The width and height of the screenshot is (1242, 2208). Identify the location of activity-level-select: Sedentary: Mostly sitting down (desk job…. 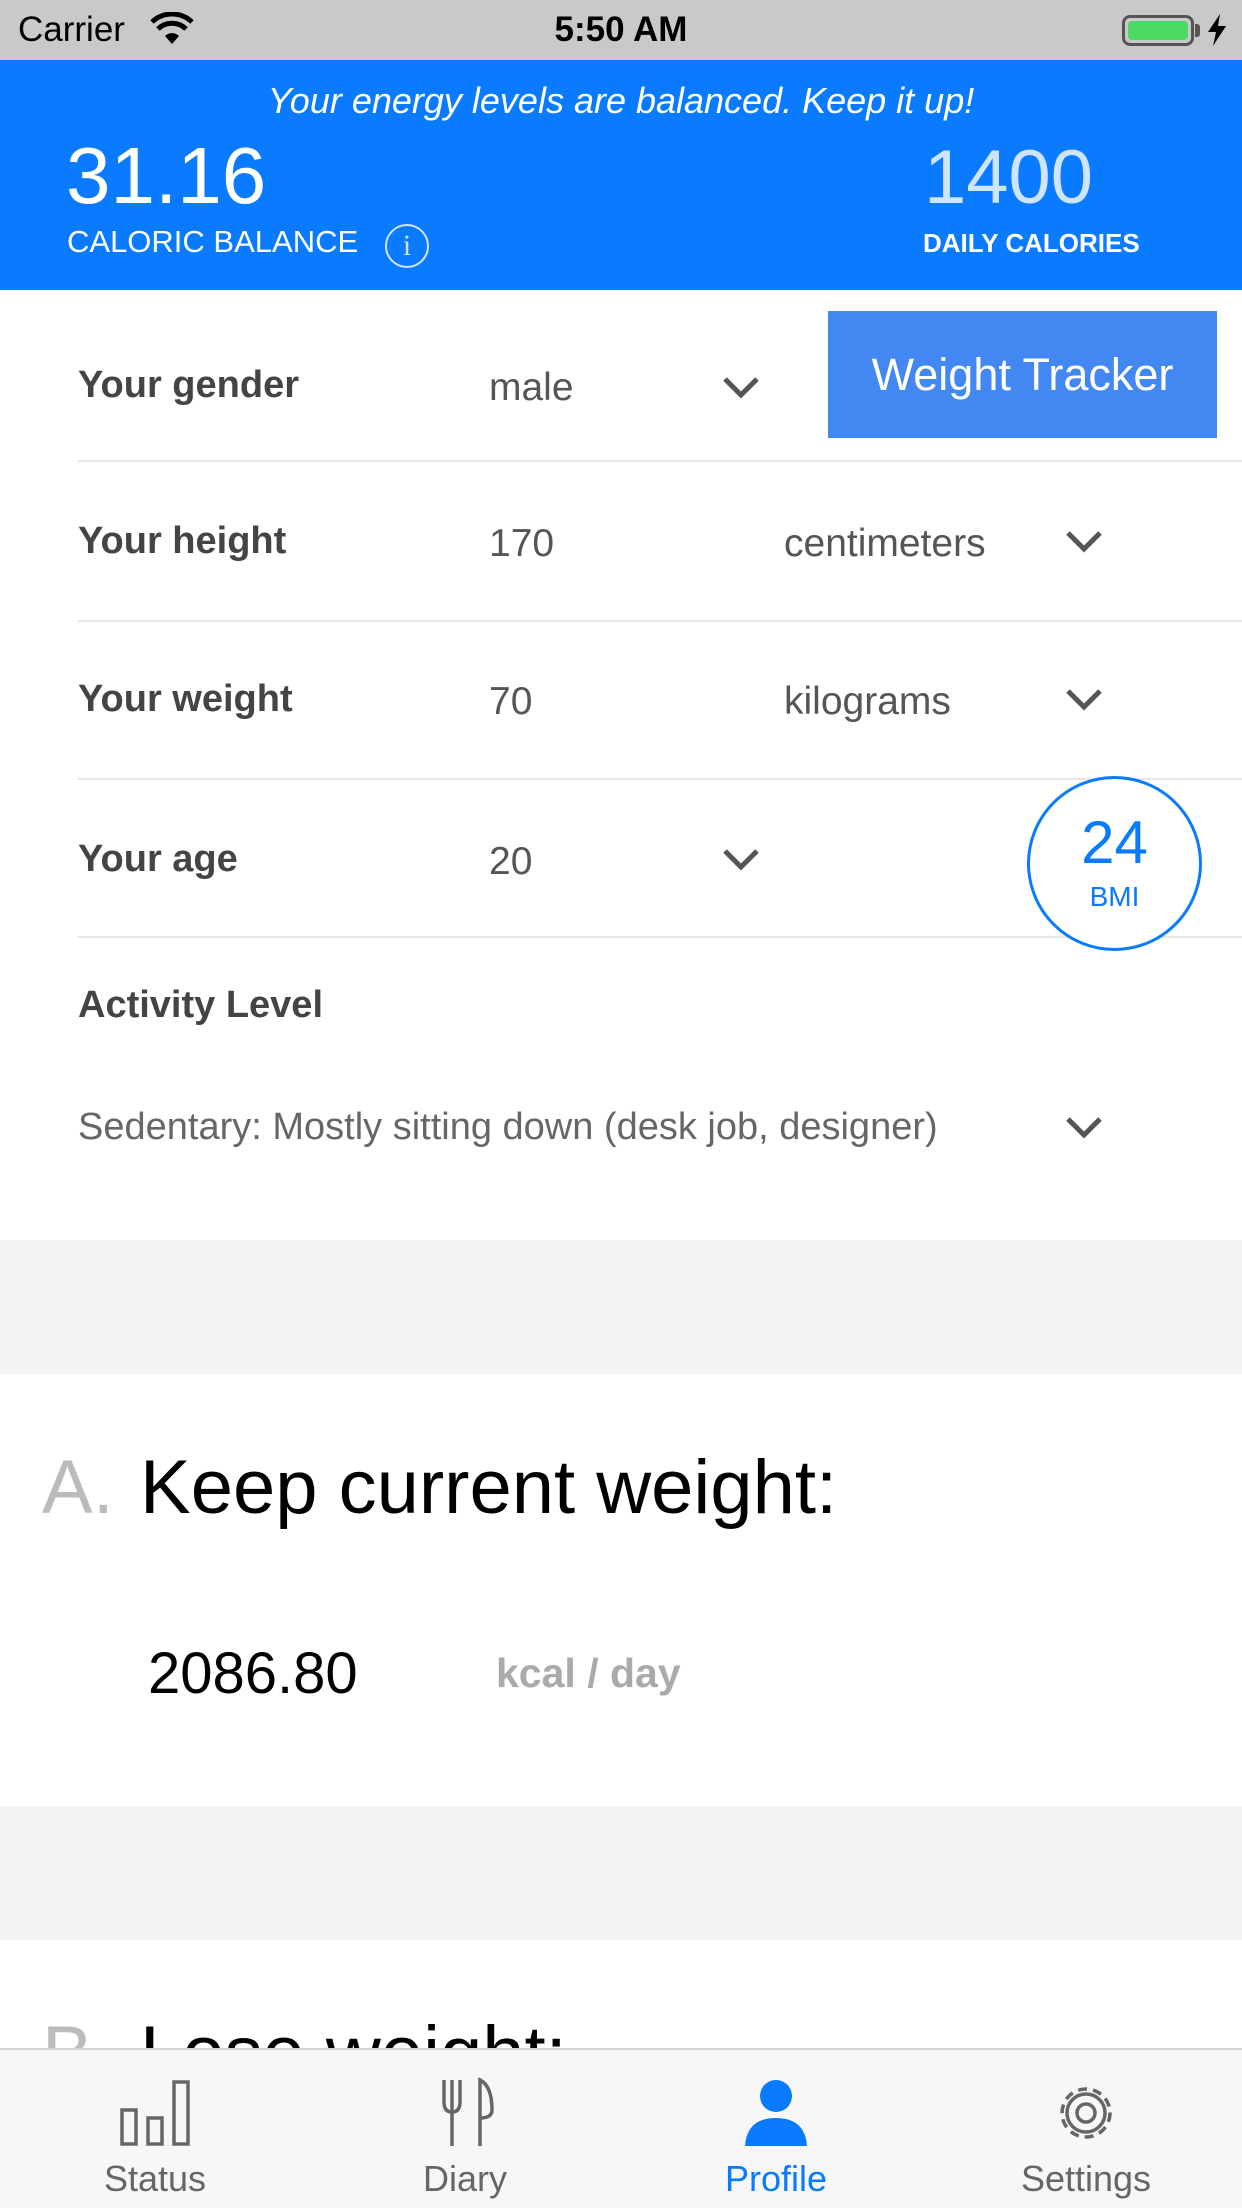
(508, 1127).